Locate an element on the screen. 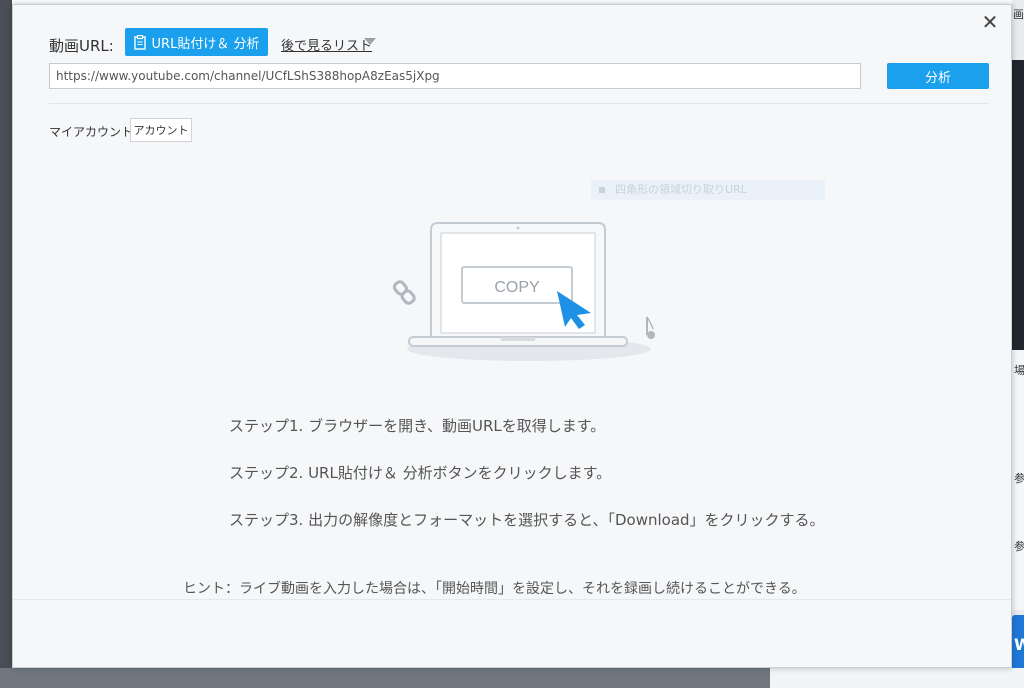 The height and width of the screenshot is (688, 1024). step-2-text: URL貼付け＆ 分析ボタンをクリックします。 is located at coordinates (457, 473).